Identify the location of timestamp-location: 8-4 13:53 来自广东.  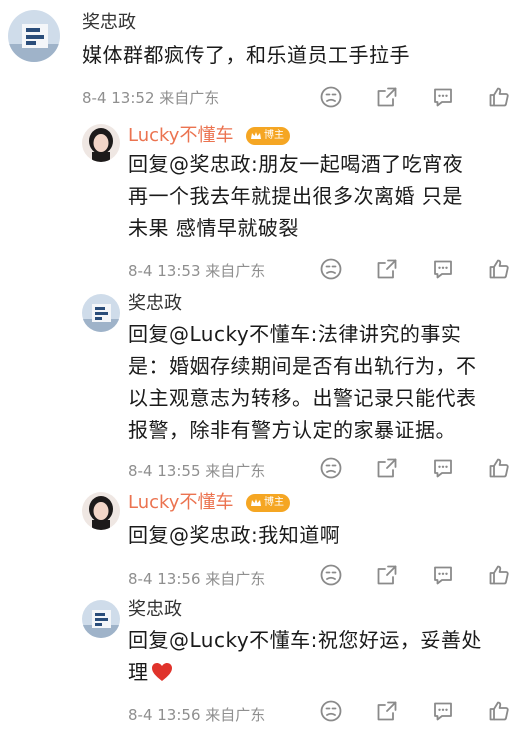
(197, 271).